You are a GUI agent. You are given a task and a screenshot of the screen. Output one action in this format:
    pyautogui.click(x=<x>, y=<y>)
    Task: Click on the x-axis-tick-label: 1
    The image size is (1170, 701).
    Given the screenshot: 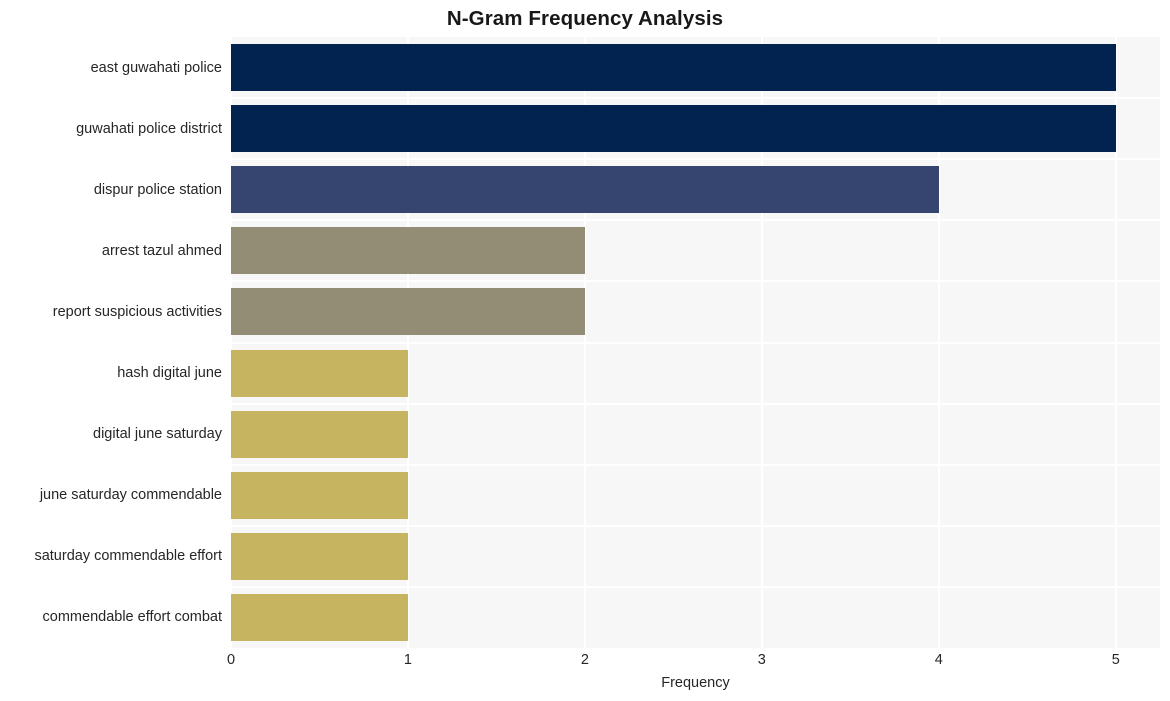 What is the action you would take?
    pyautogui.click(x=407, y=660)
    